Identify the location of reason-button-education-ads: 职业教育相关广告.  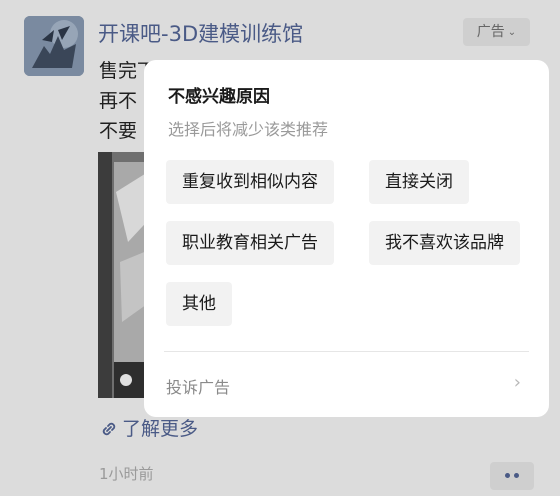
(250, 243).